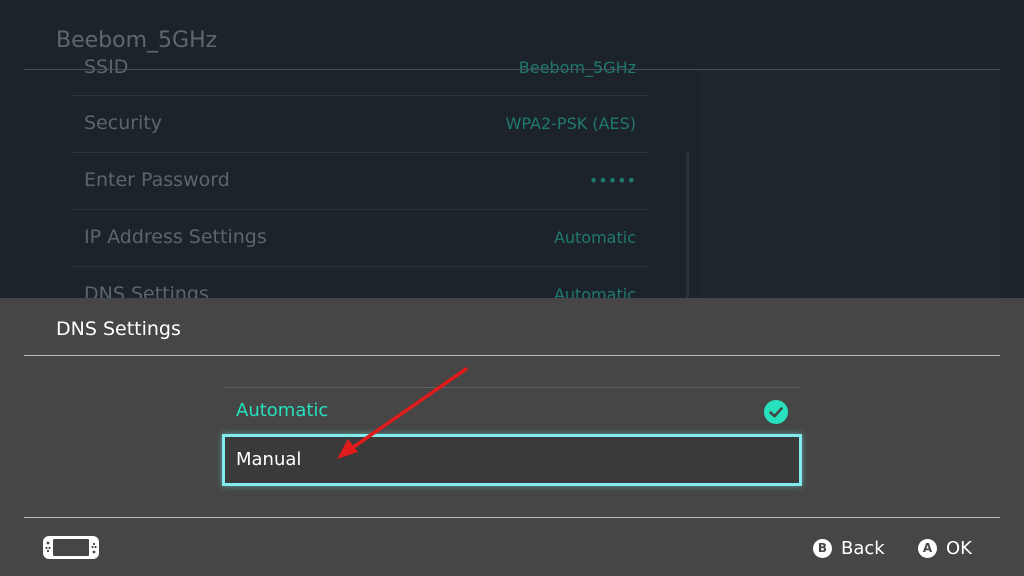  I want to click on a-button-icon: A, so click(927, 548).